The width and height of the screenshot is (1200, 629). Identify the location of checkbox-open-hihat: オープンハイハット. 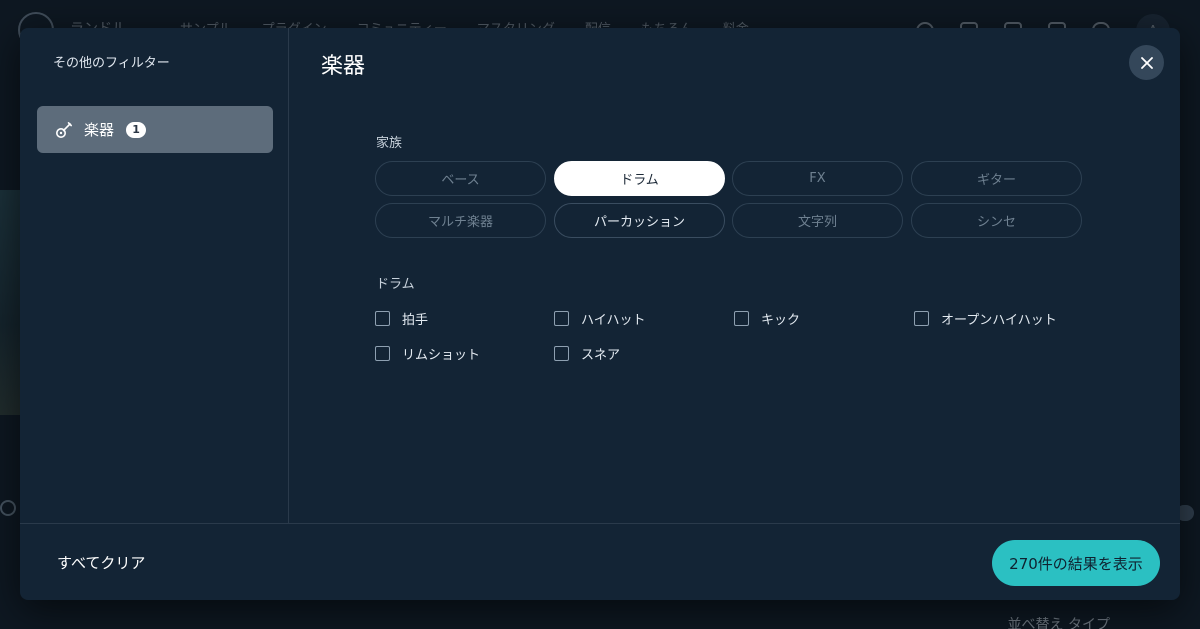
(985, 318).